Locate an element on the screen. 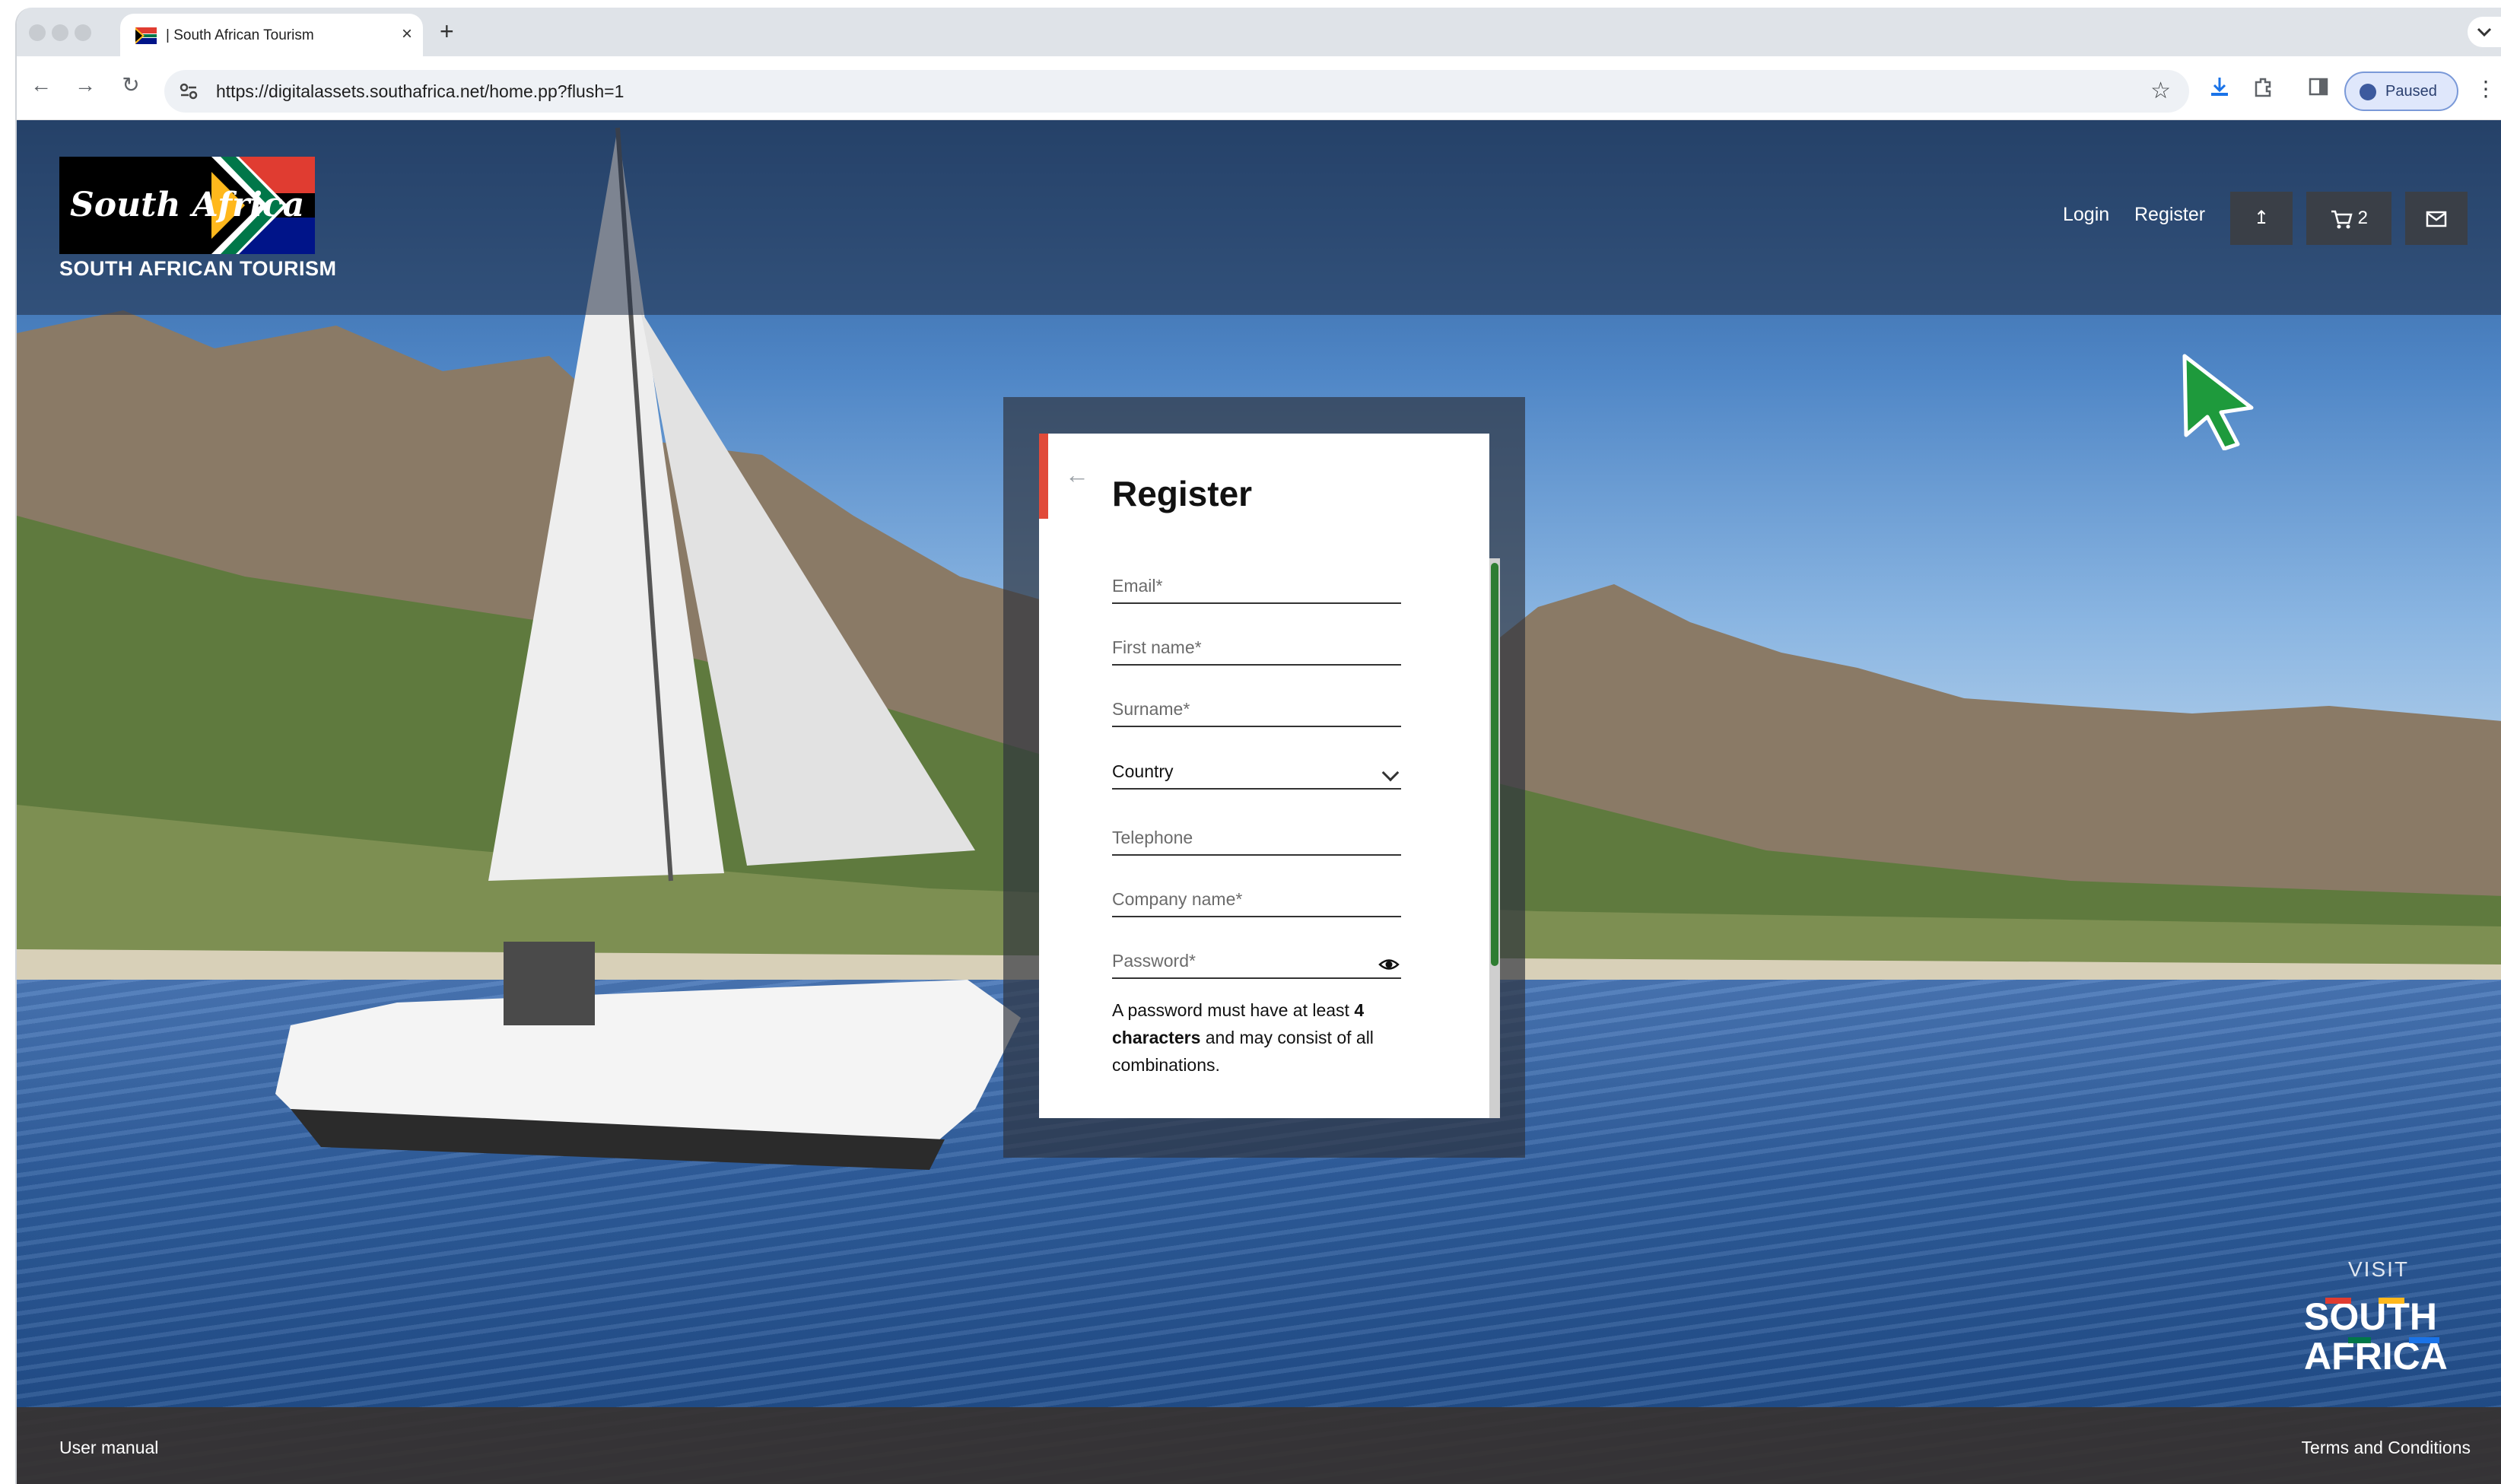 This screenshot has width=2501, height=1484. extensions-puzzle-icon is located at coordinates (2264, 87).